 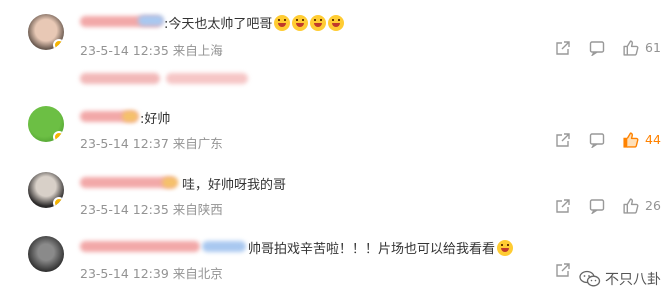 I want to click on comment-text: 帅哥拍戏辛苦啦！！！片场也可以给我看看, so click(x=381, y=247).